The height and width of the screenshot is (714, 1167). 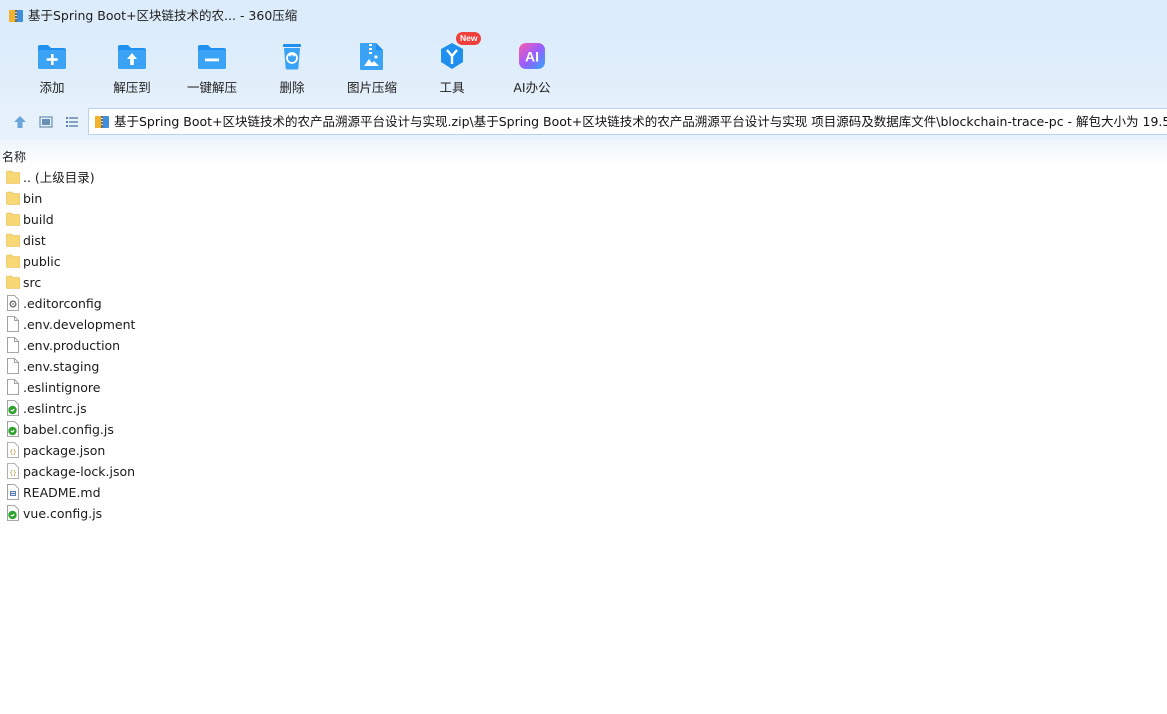 What do you see at coordinates (300, 261) in the screenshot?
I see `folder-row: public` at bounding box center [300, 261].